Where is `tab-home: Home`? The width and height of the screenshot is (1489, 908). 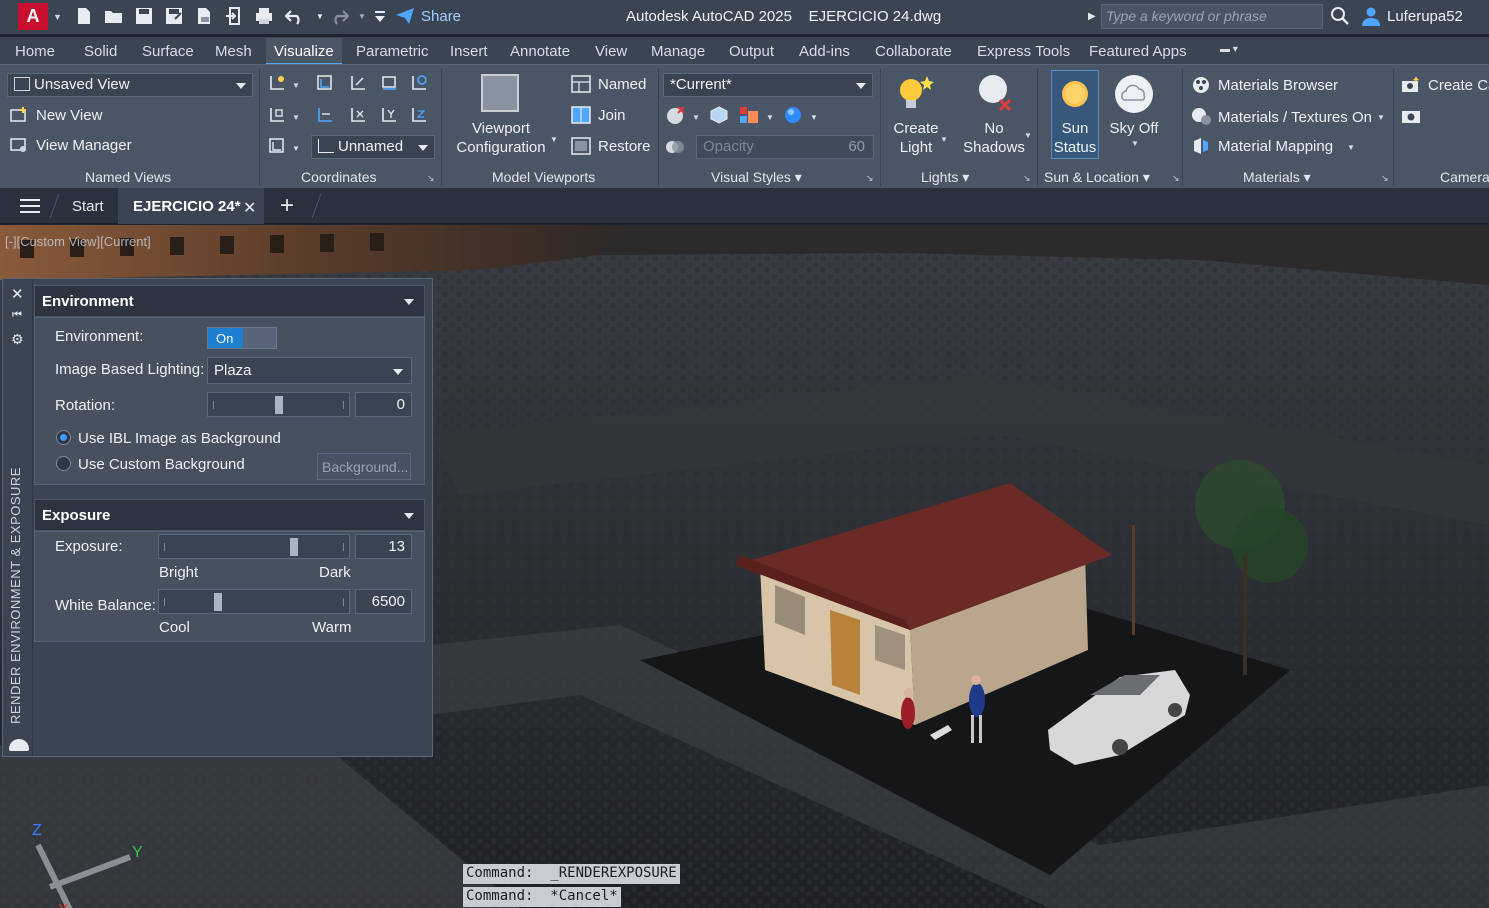
tab-home: Home is located at coordinates (35, 51).